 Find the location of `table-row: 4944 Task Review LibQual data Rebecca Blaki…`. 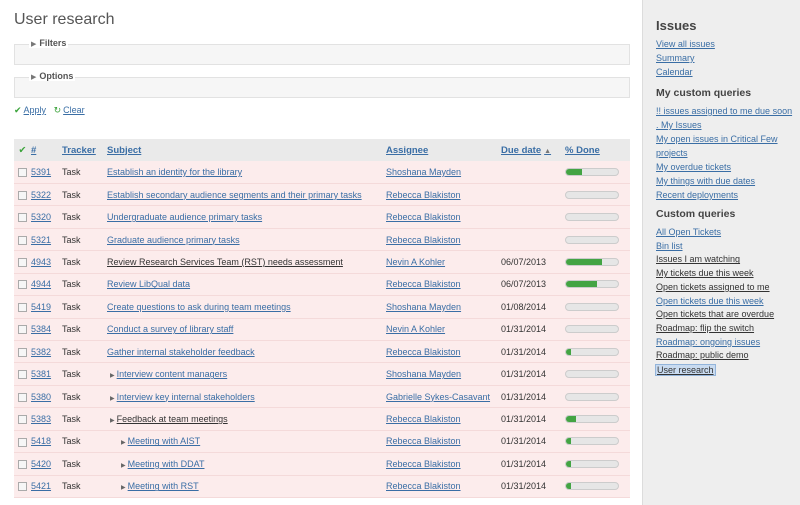

table-row: 4944 Task Review LibQual data Rebecca Blaki… is located at coordinates (322, 285).